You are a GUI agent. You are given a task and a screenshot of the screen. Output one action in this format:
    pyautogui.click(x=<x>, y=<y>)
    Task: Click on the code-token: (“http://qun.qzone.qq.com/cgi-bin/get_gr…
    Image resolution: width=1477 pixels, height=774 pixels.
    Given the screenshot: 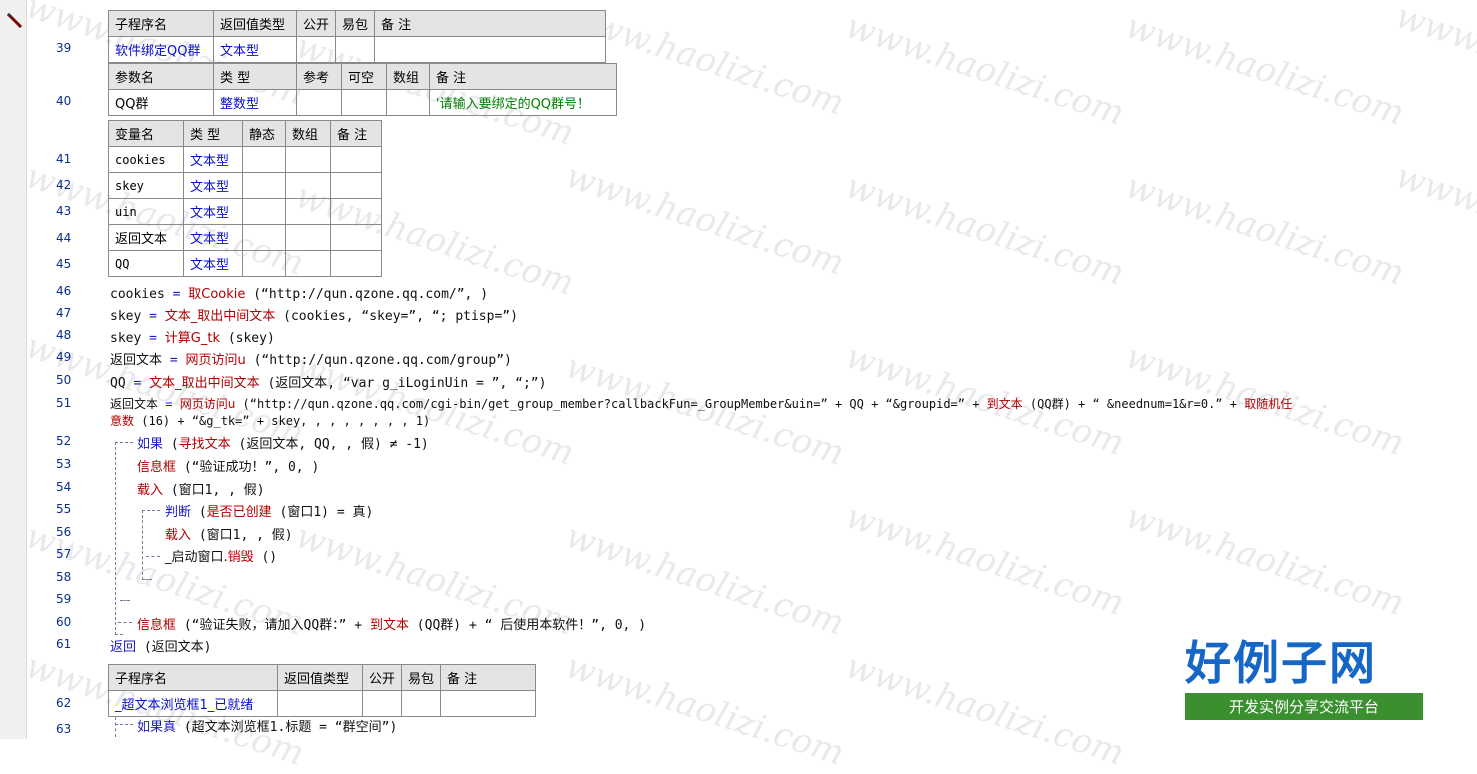 What is the action you would take?
    pyautogui.click(x=611, y=404)
    